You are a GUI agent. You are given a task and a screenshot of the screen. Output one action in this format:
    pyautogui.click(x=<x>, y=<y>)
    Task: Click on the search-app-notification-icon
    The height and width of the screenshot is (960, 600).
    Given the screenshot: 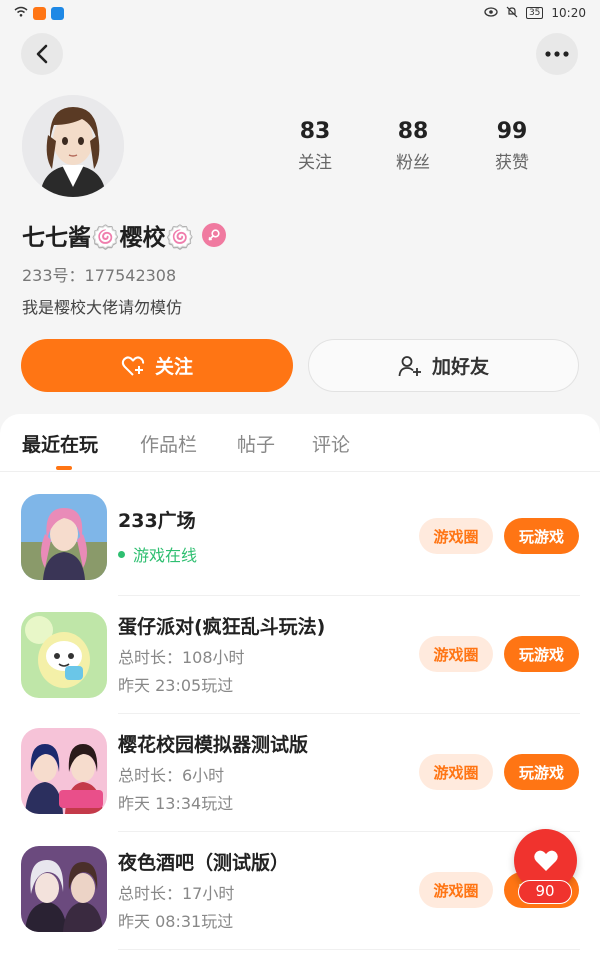 What is the action you would take?
    pyautogui.click(x=57, y=13)
    